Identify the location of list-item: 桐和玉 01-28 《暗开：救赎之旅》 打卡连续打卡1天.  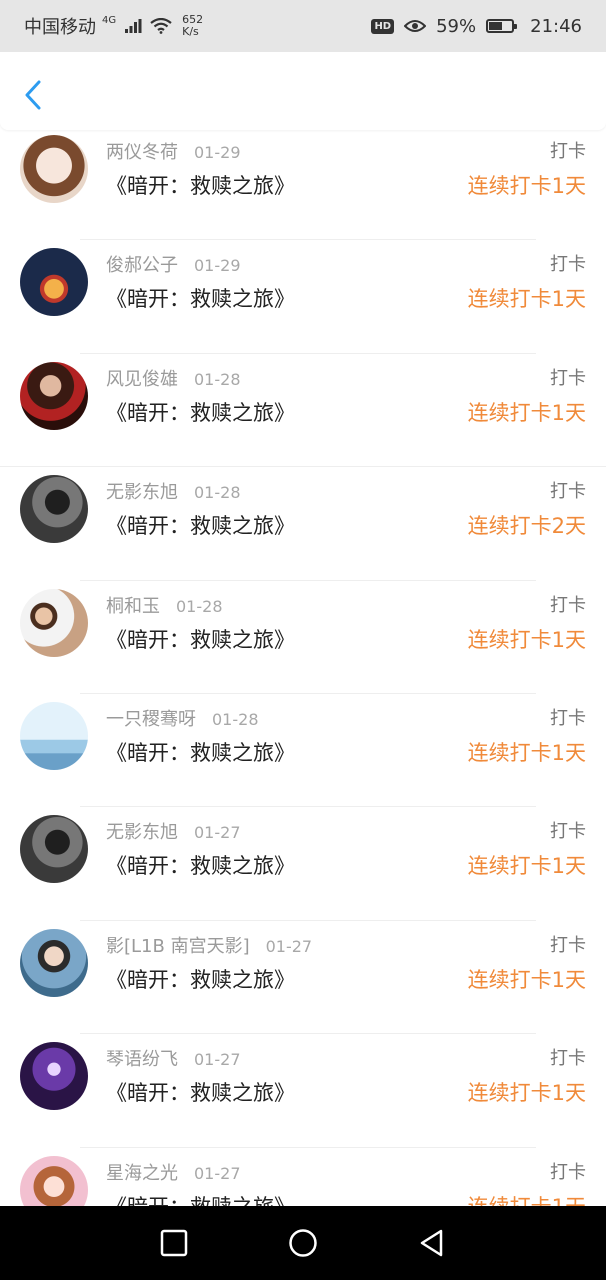
(303, 637).